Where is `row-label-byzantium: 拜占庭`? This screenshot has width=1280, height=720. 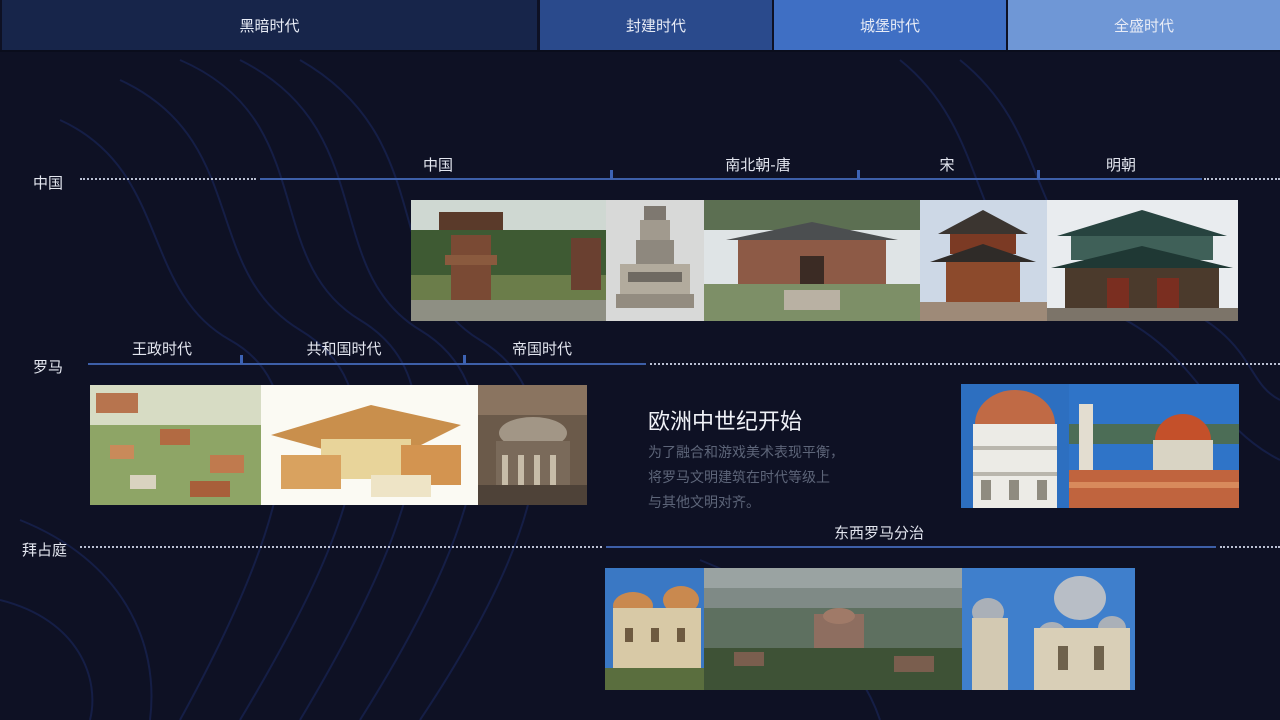 row-label-byzantium: 拜占庭 is located at coordinates (45, 550).